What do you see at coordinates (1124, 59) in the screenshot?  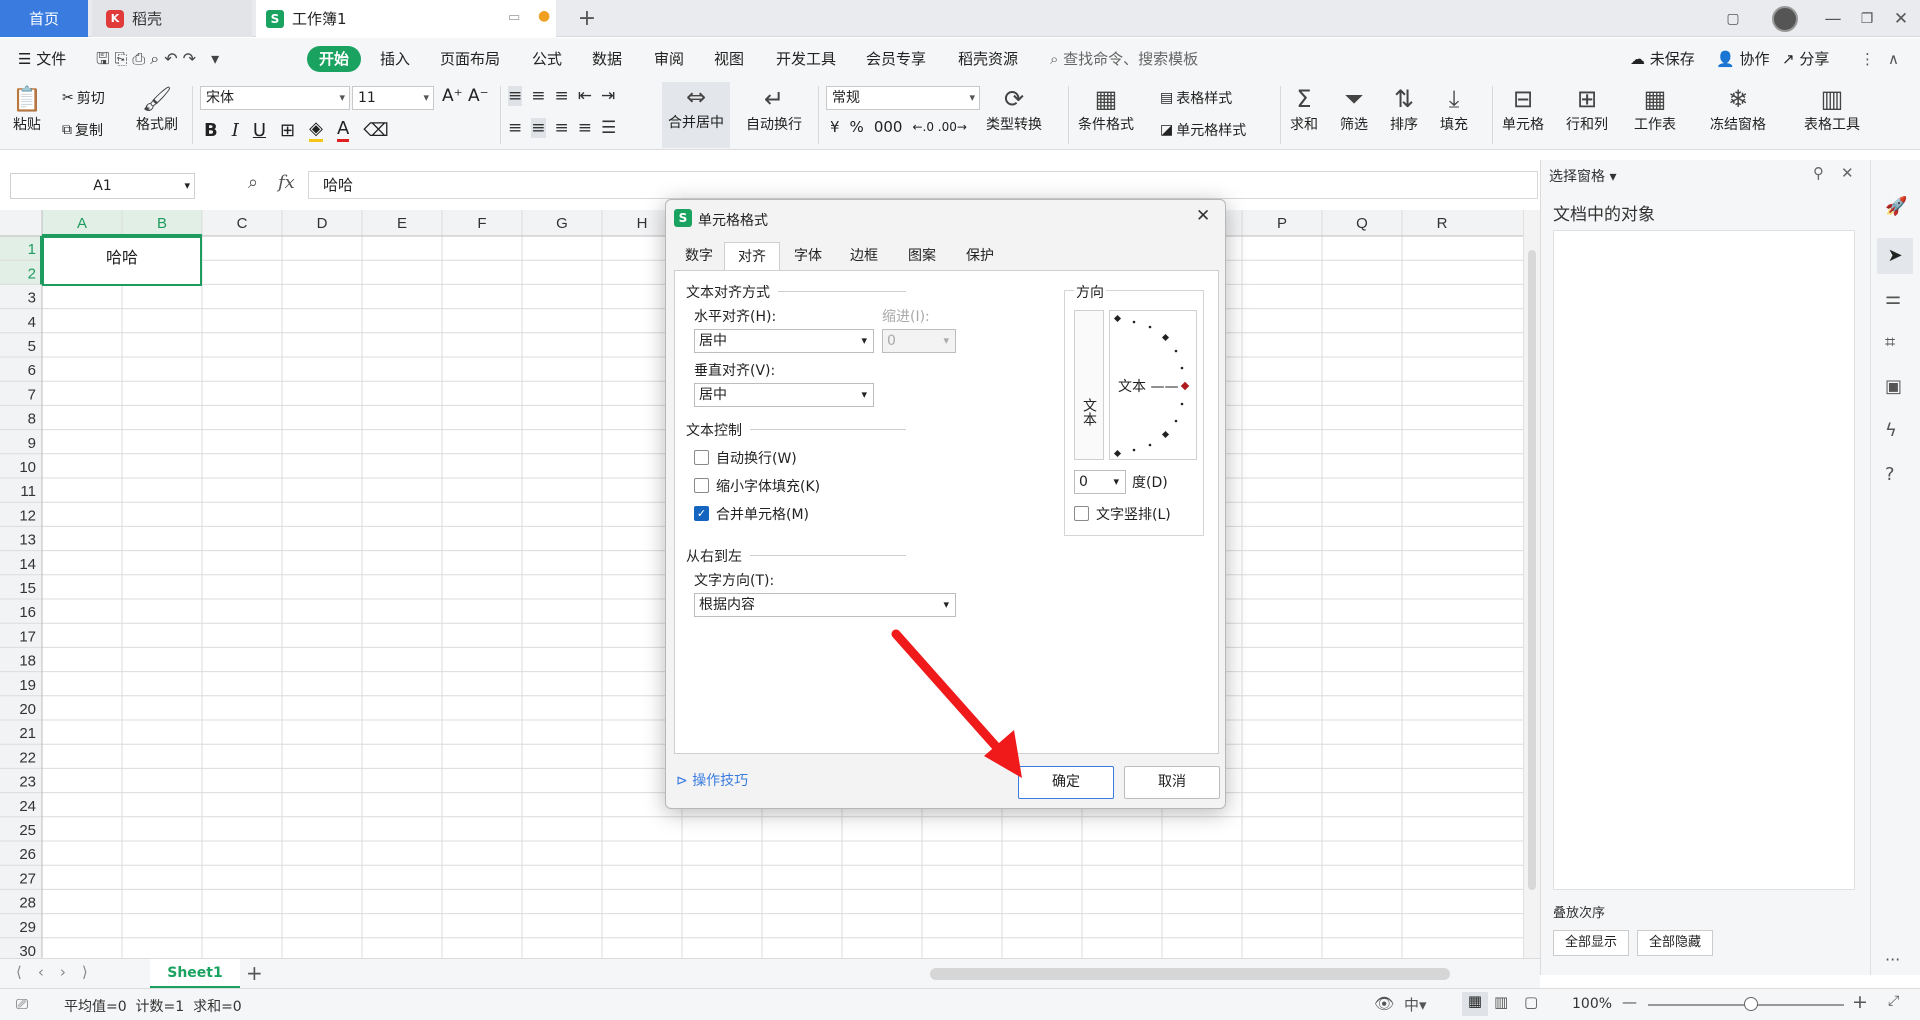 I see `command-search: ⌕ 查找命令、搜索模板` at bounding box center [1124, 59].